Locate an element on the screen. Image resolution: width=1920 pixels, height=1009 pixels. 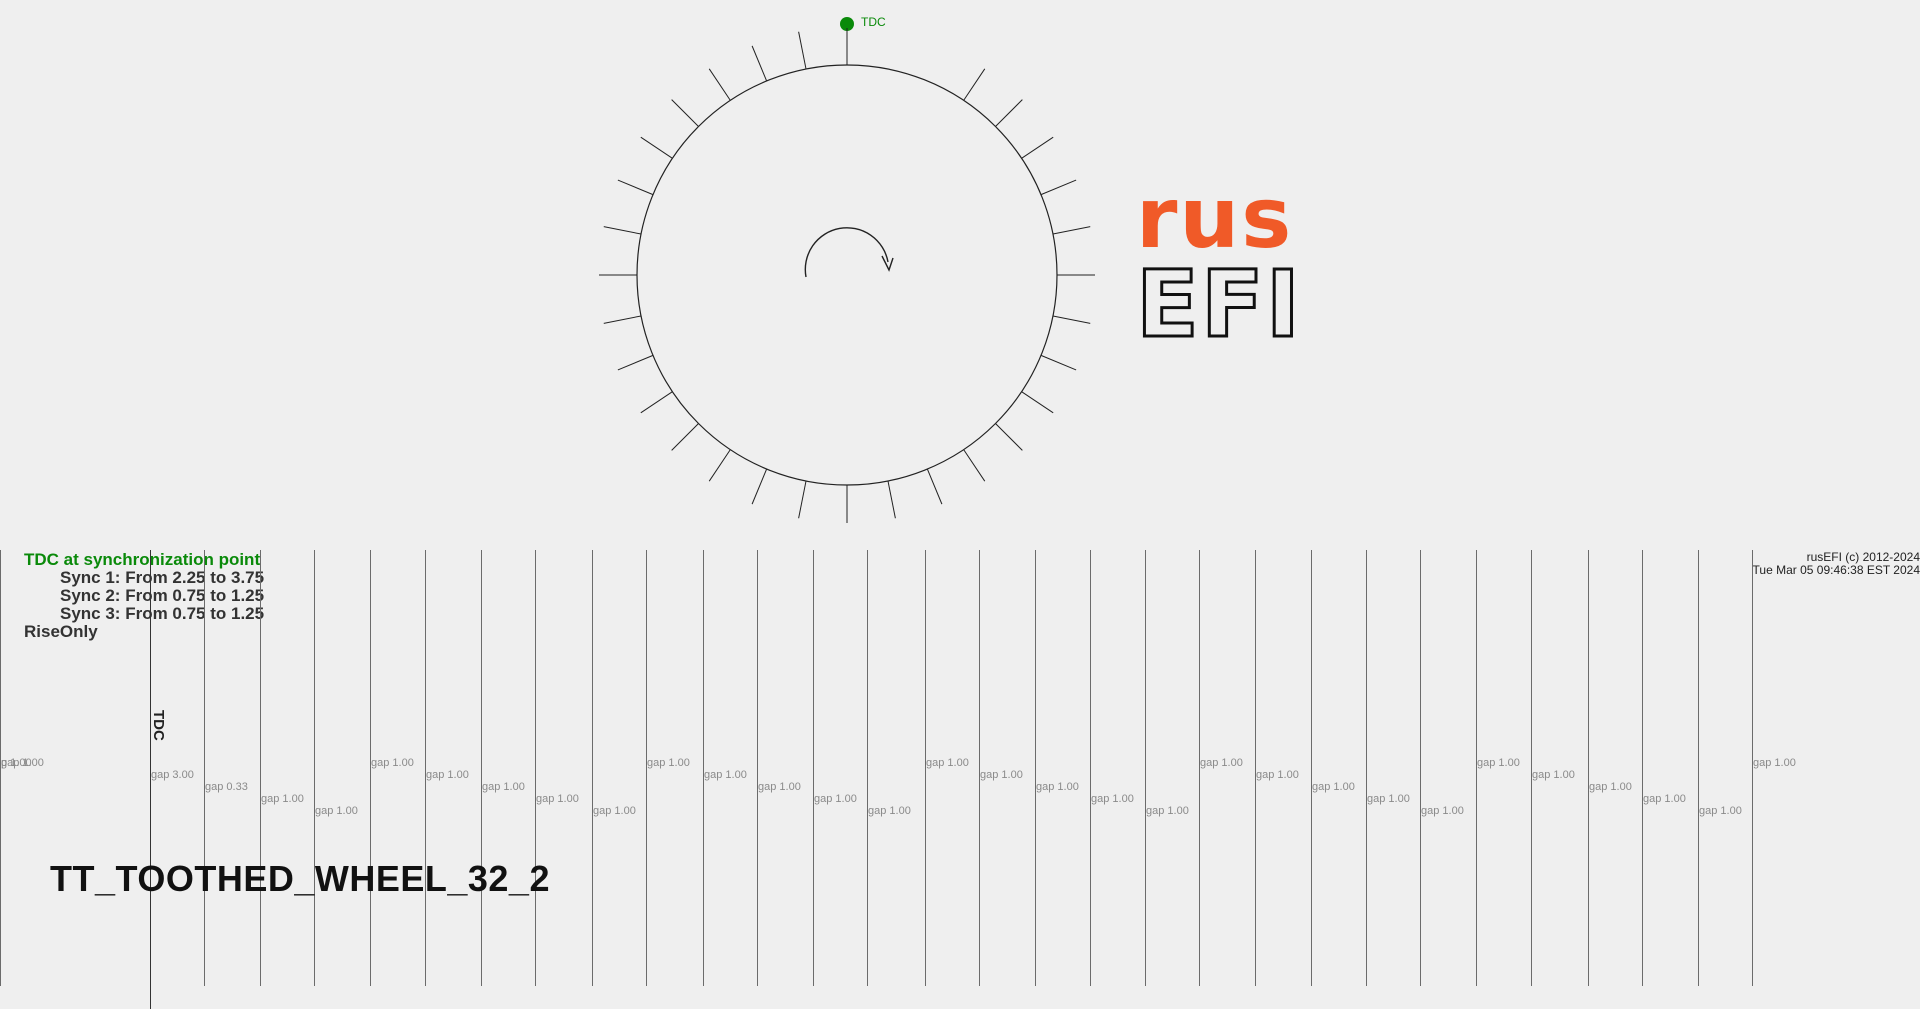
wheel-circle is located at coordinates (847, 275).